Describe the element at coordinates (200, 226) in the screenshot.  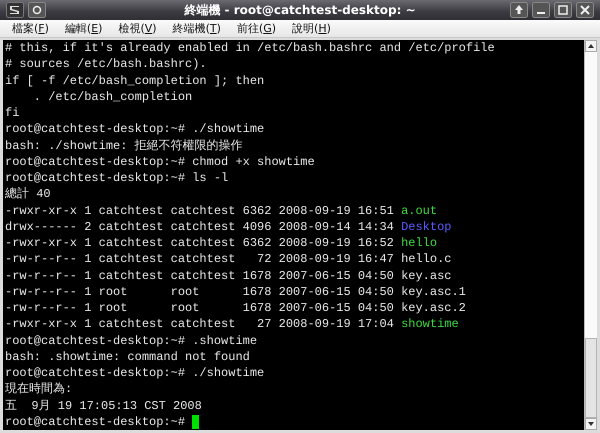
I see `terminal-text: drwx------ 2 catchtest catchtest 4096 2008-09-14 14:34` at that location.